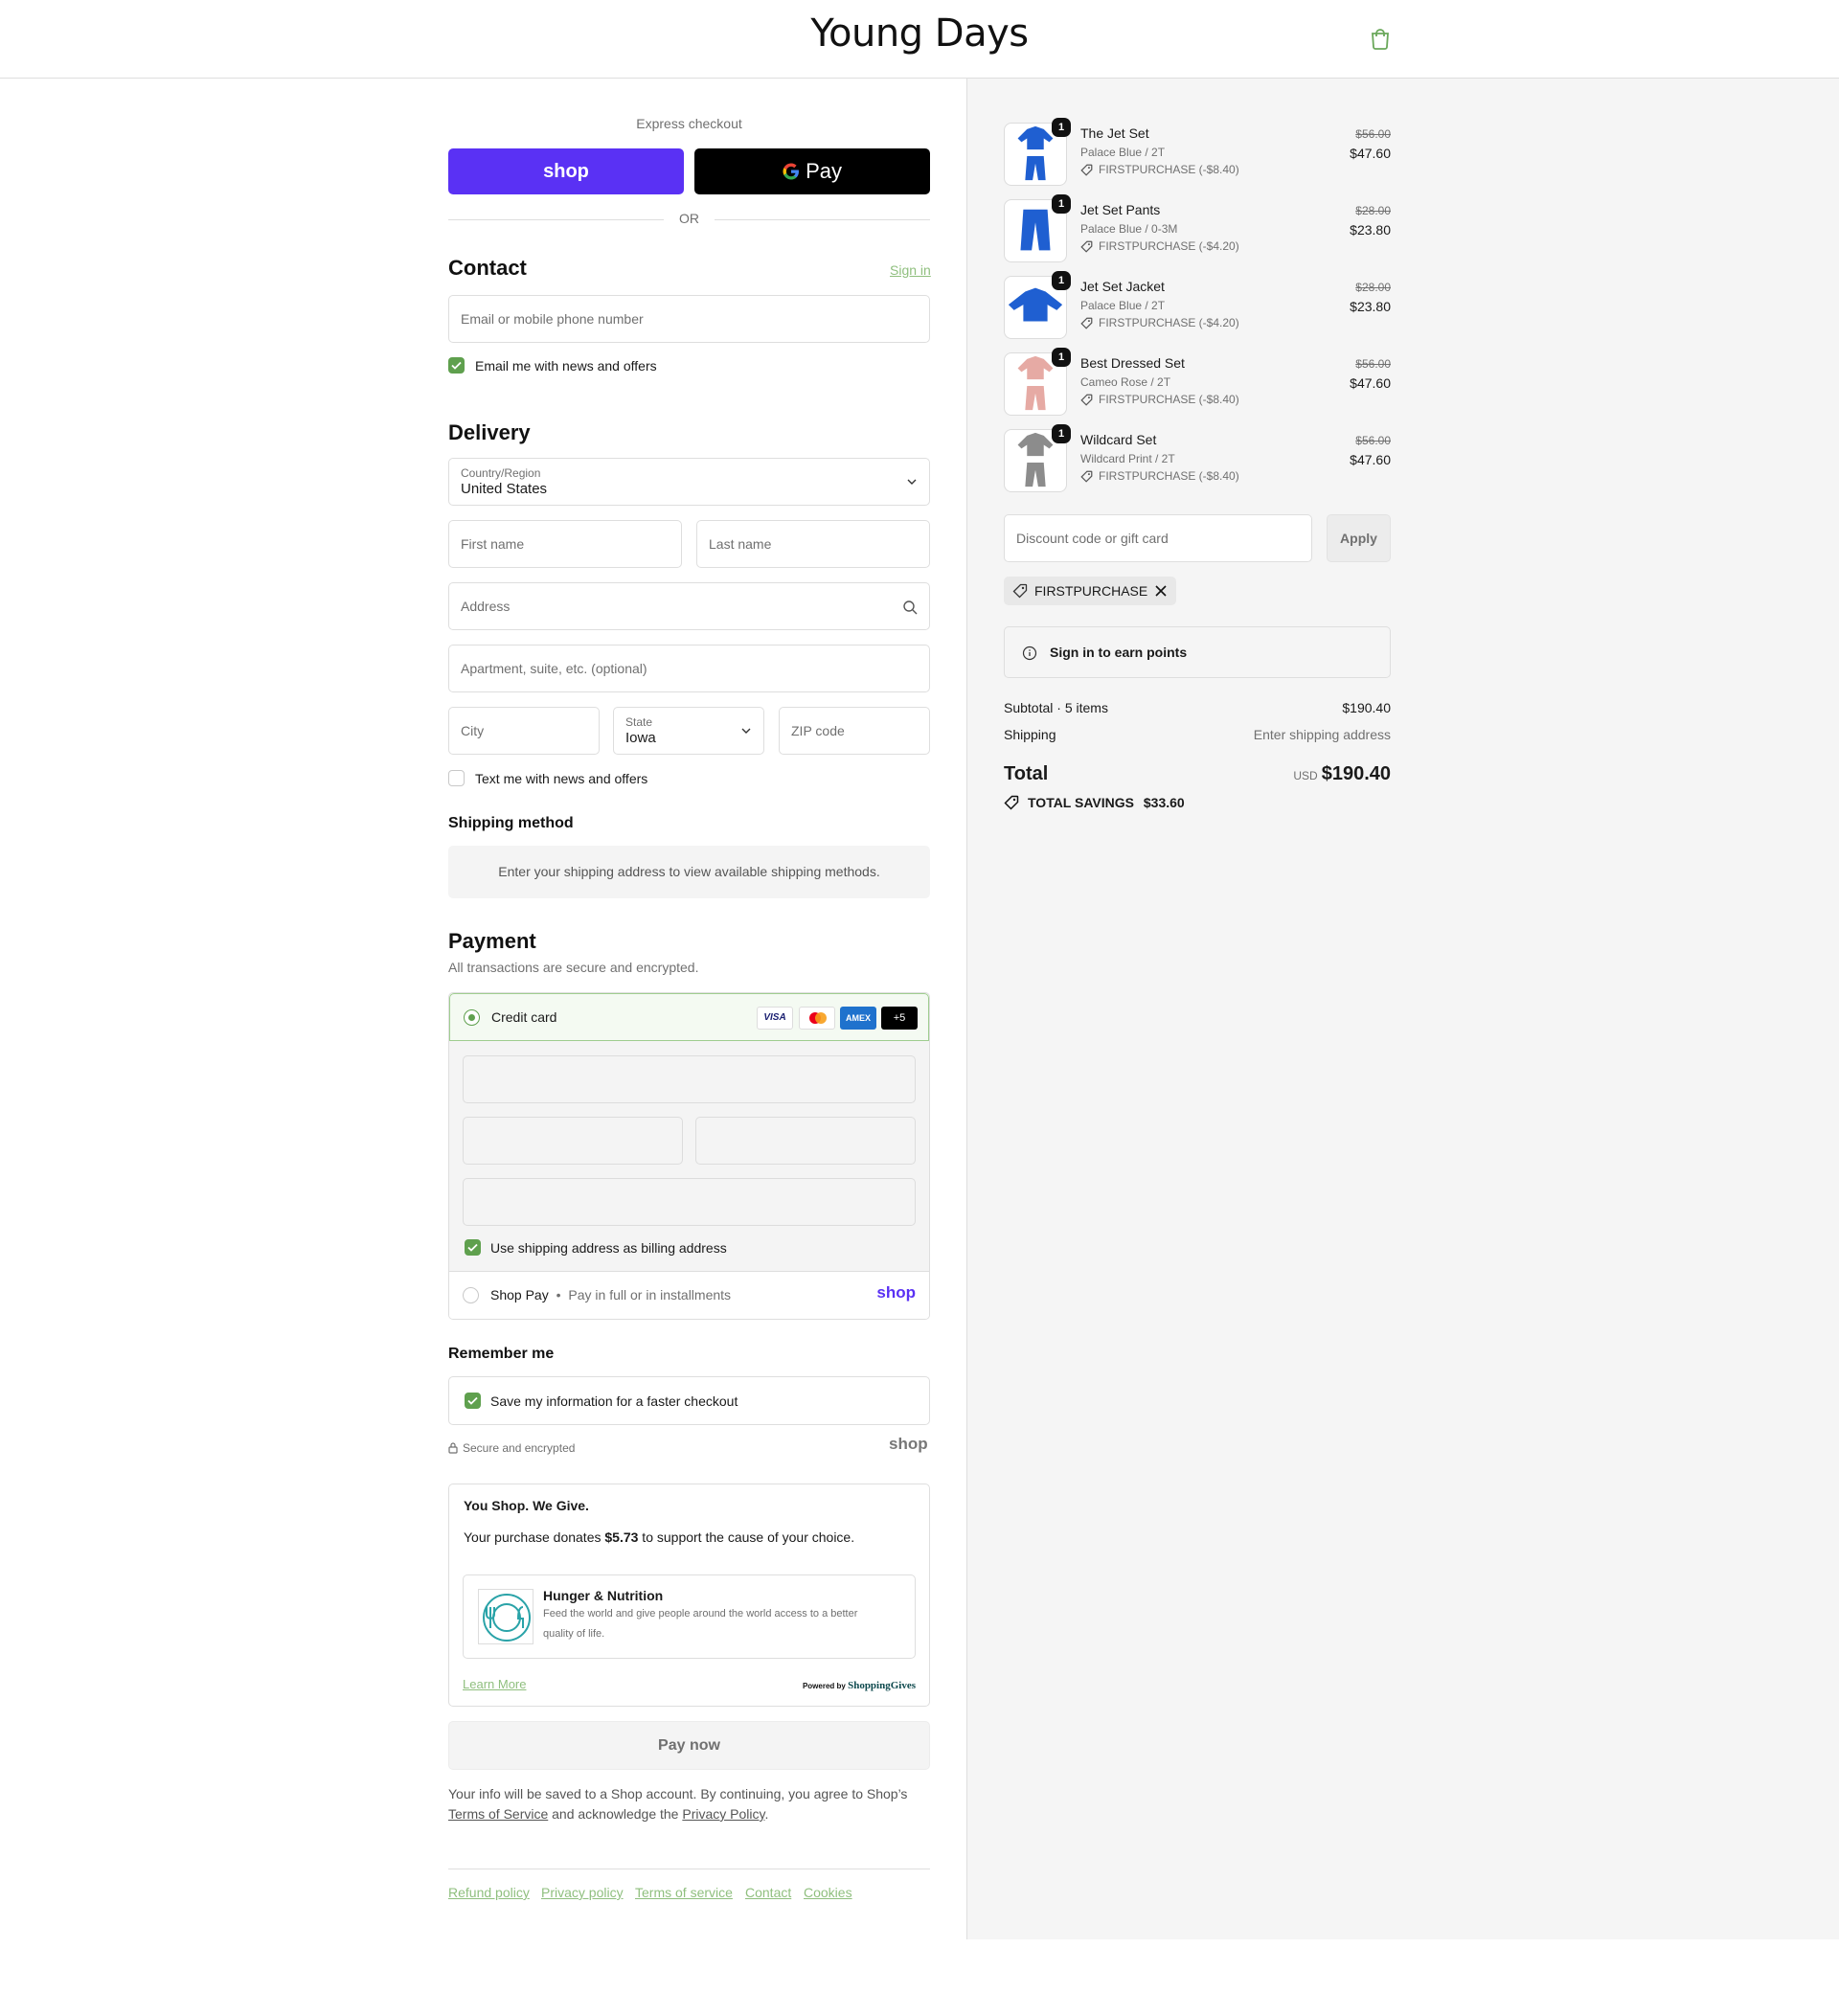  Describe the element at coordinates (1106, 802) in the screenshot. I see `total-savings: TOTAL SAVINGS $33.60` at that location.